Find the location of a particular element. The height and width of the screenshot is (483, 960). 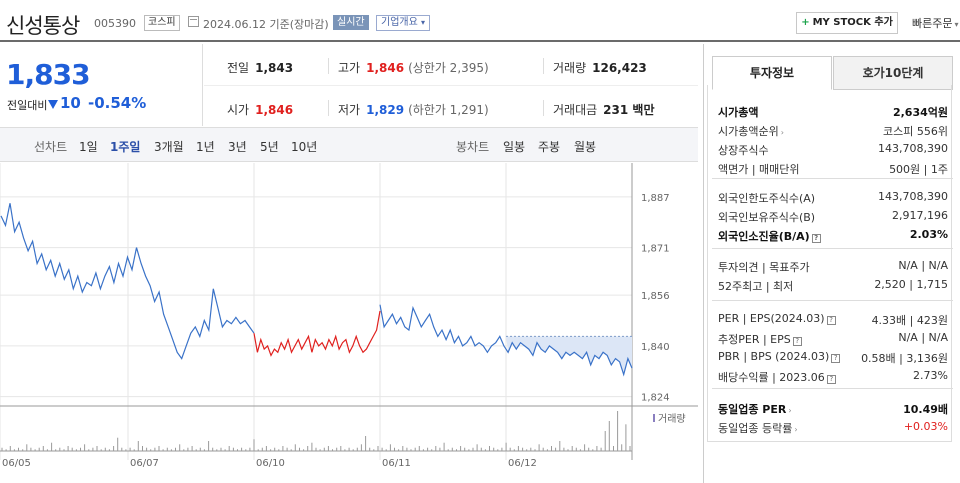

tab-3y: 3년 is located at coordinates (237, 146).